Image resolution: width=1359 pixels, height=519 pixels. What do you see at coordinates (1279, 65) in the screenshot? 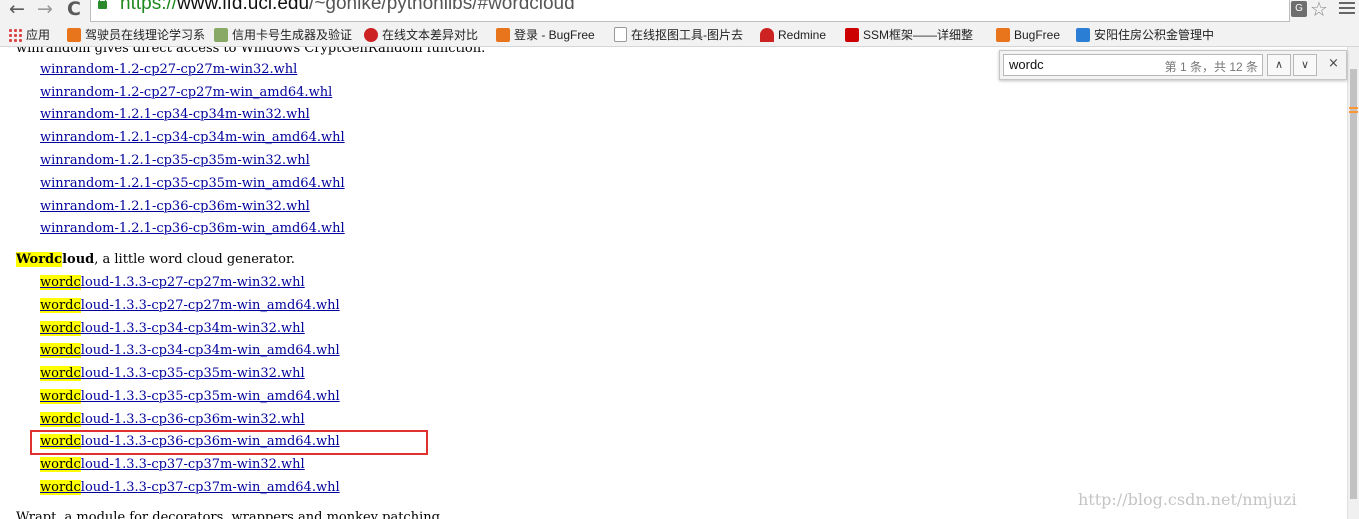
I see `find-previous-button: ∧` at bounding box center [1279, 65].